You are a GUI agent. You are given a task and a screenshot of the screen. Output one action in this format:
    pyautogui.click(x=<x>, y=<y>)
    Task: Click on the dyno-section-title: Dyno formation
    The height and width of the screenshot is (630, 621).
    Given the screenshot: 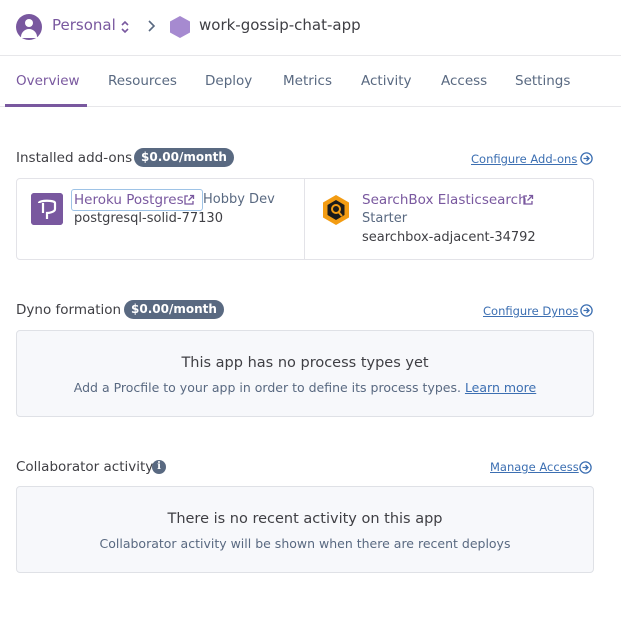 What is the action you would take?
    pyautogui.click(x=69, y=310)
    